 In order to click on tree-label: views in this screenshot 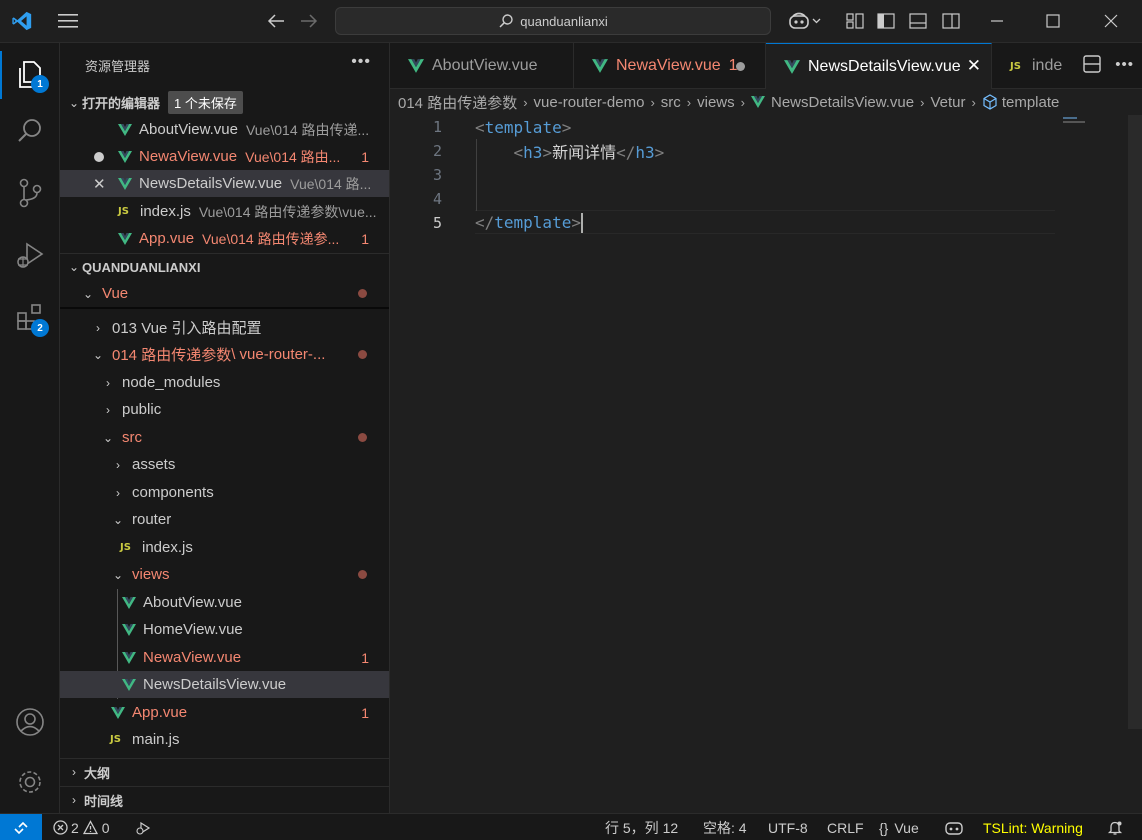, I will do `click(151, 574)`.